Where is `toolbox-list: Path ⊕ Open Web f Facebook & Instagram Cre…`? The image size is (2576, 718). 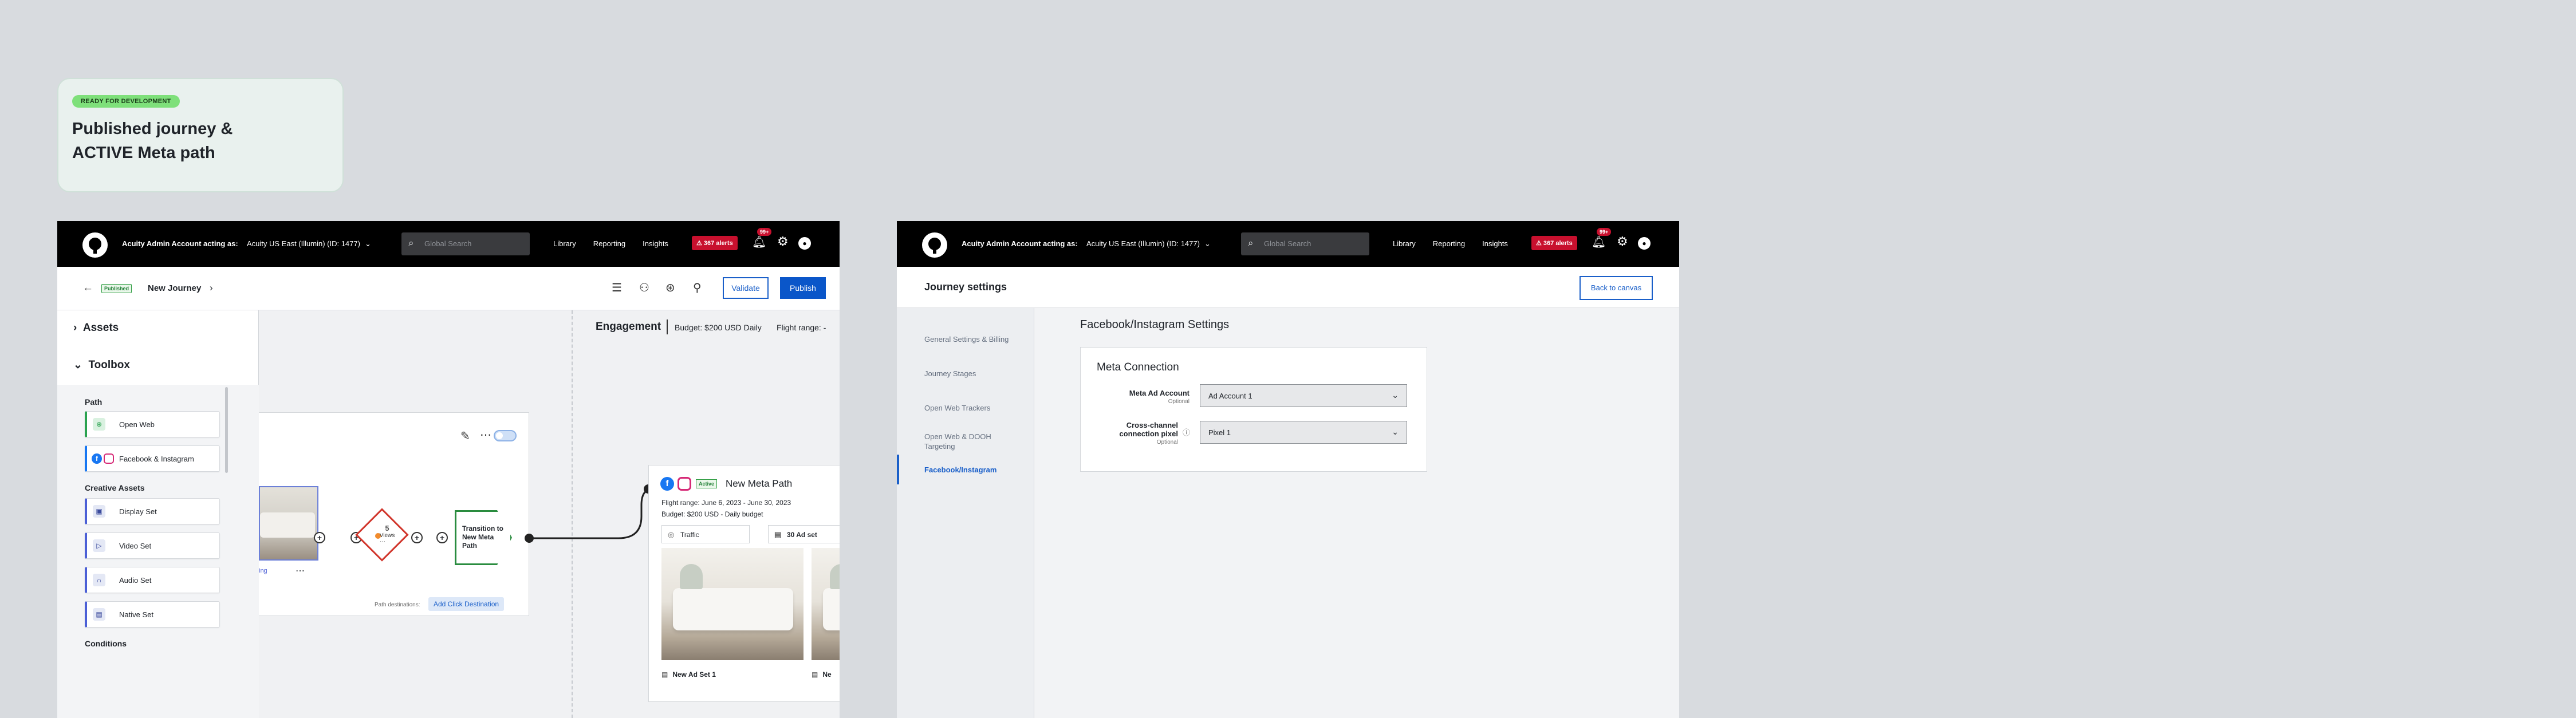 toolbox-list: Path ⊕ Open Web f Facebook & Instagram Cre… is located at coordinates (158, 551).